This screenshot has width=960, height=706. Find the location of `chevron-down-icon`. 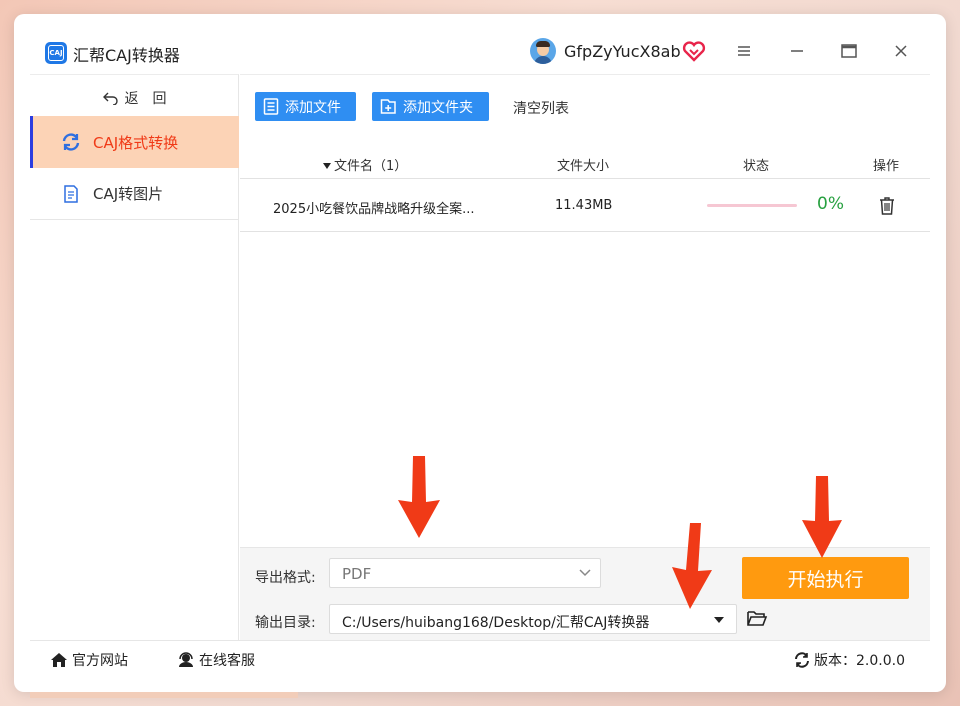

chevron-down-icon is located at coordinates (585, 573).